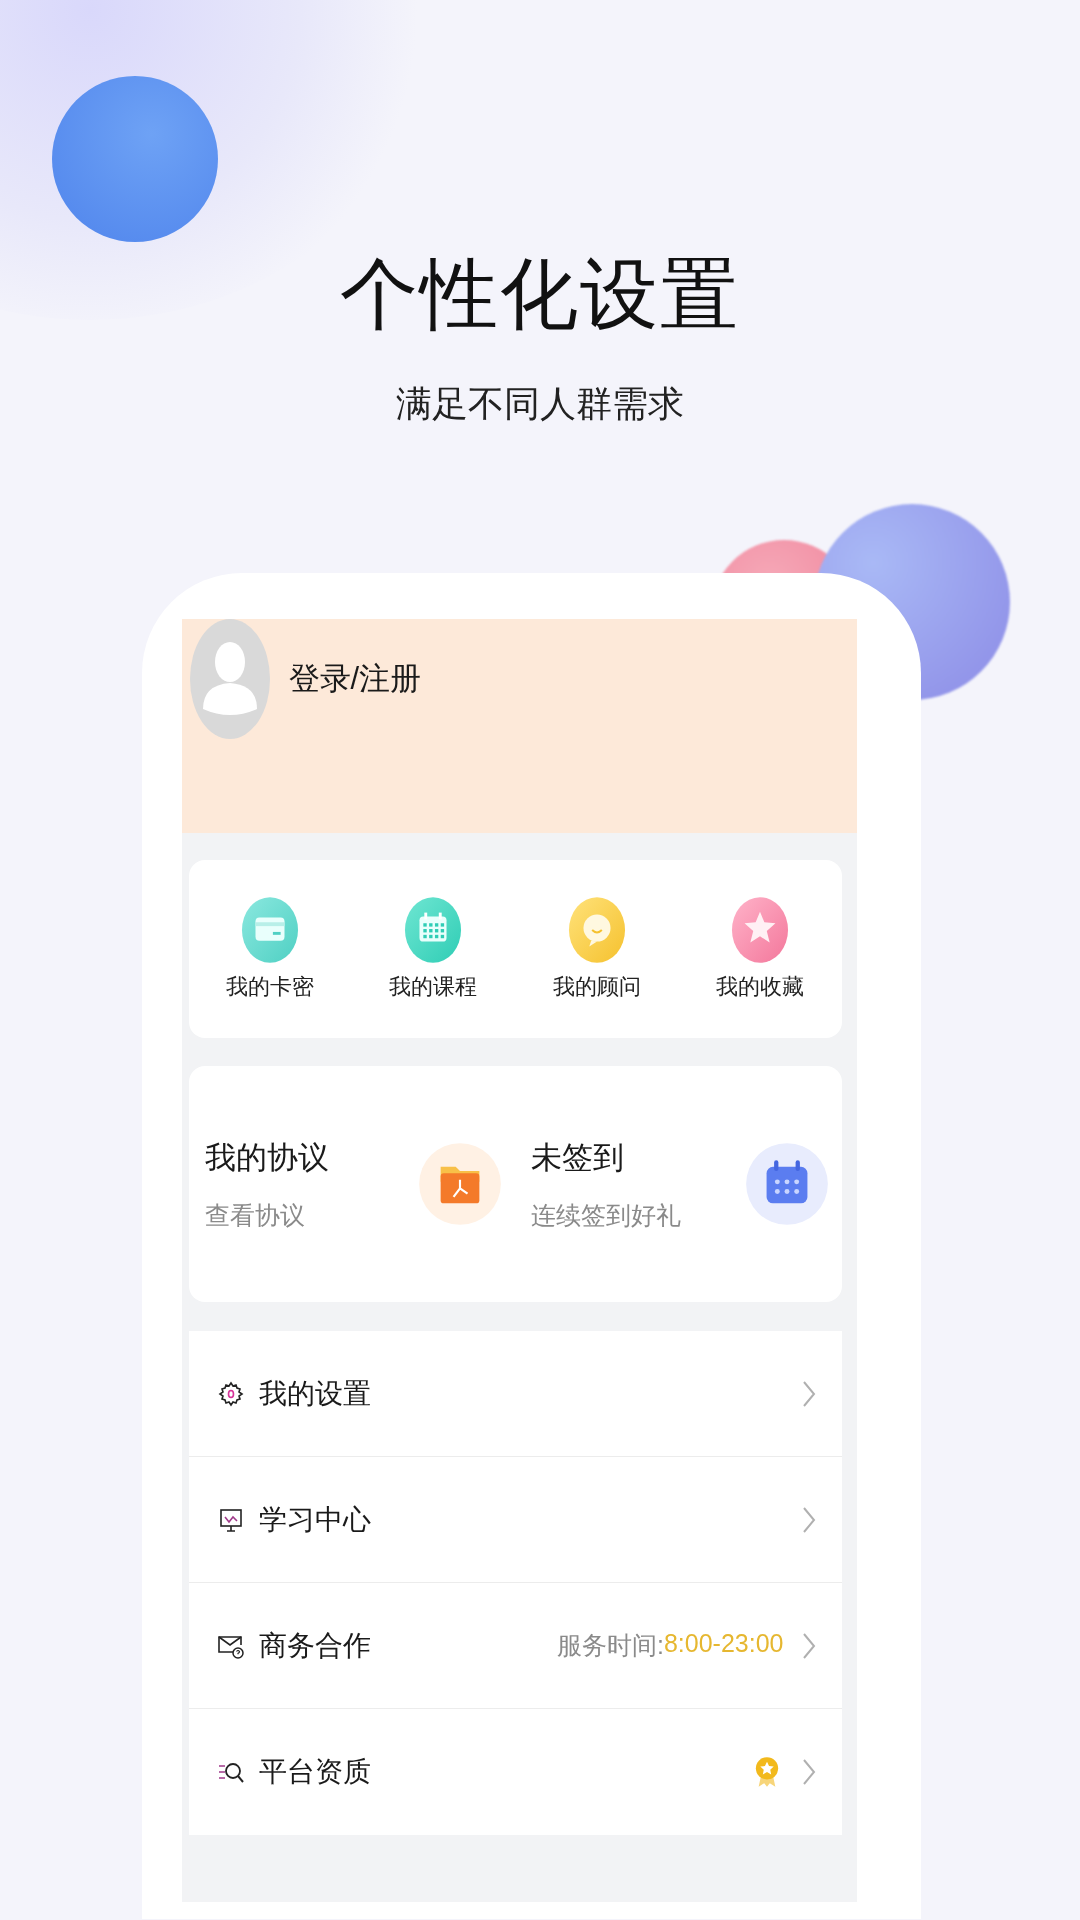 The height and width of the screenshot is (1920, 1080). What do you see at coordinates (596, 930) in the screenshot?
I see `chat-icon` at bounding box center [596, 930].